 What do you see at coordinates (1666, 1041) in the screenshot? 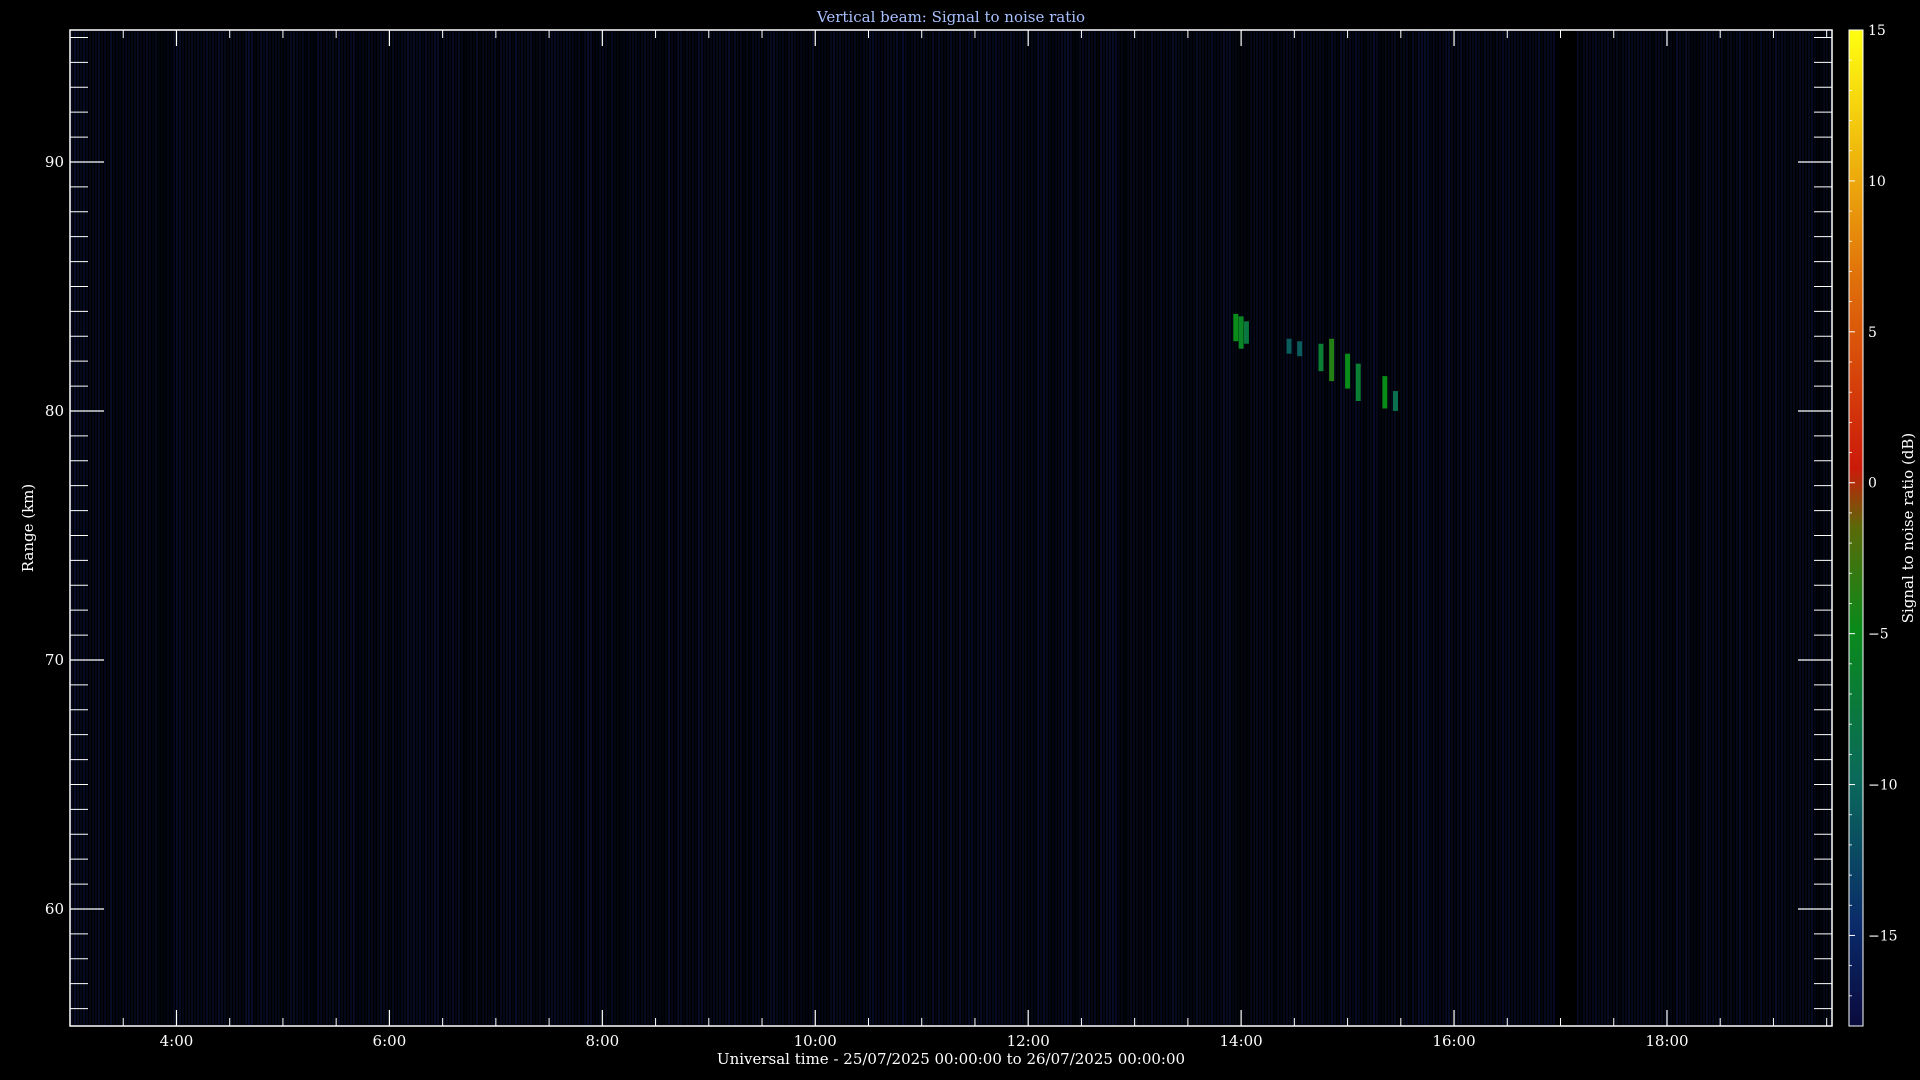
I see `x-tick-label-7: 18:00` at bounding box center [1666, 1041].